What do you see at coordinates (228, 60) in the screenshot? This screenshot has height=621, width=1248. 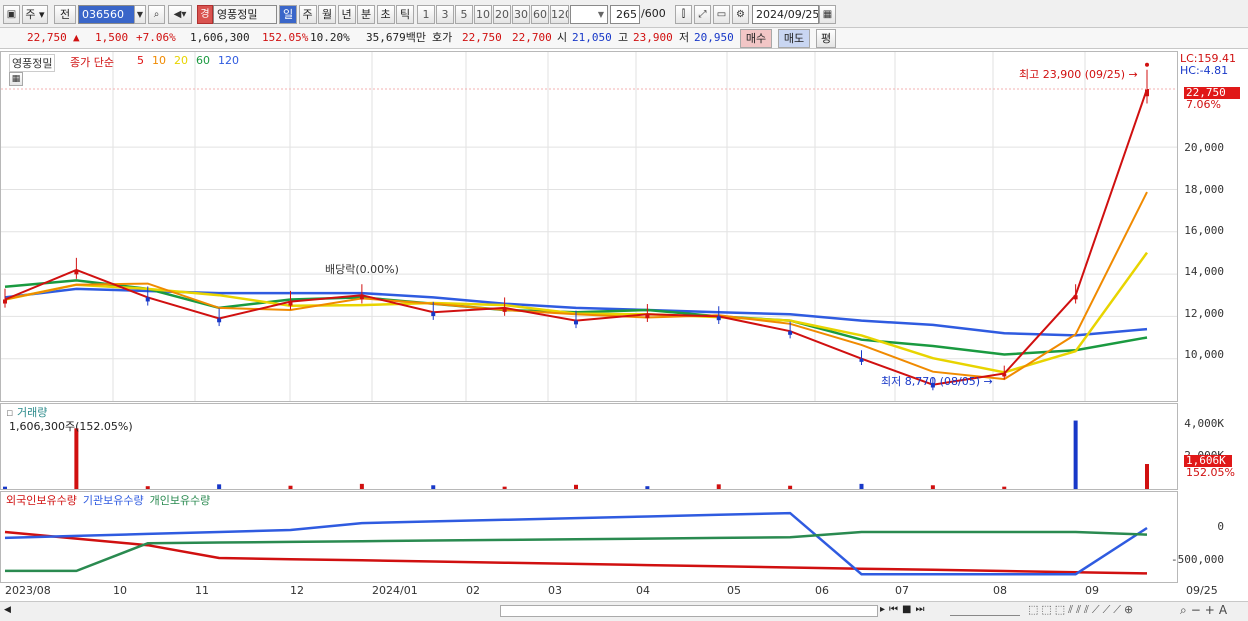 I see `legend-ma-4: 120` at bounding box center [228, 60].